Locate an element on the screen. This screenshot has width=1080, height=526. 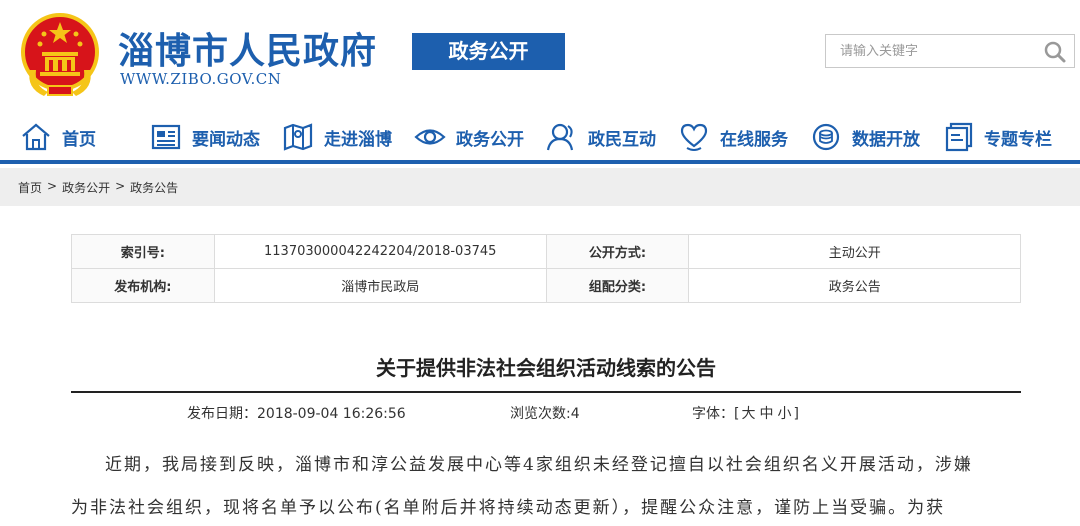
nav-label: 首页 is located at coordinates (79, 139).